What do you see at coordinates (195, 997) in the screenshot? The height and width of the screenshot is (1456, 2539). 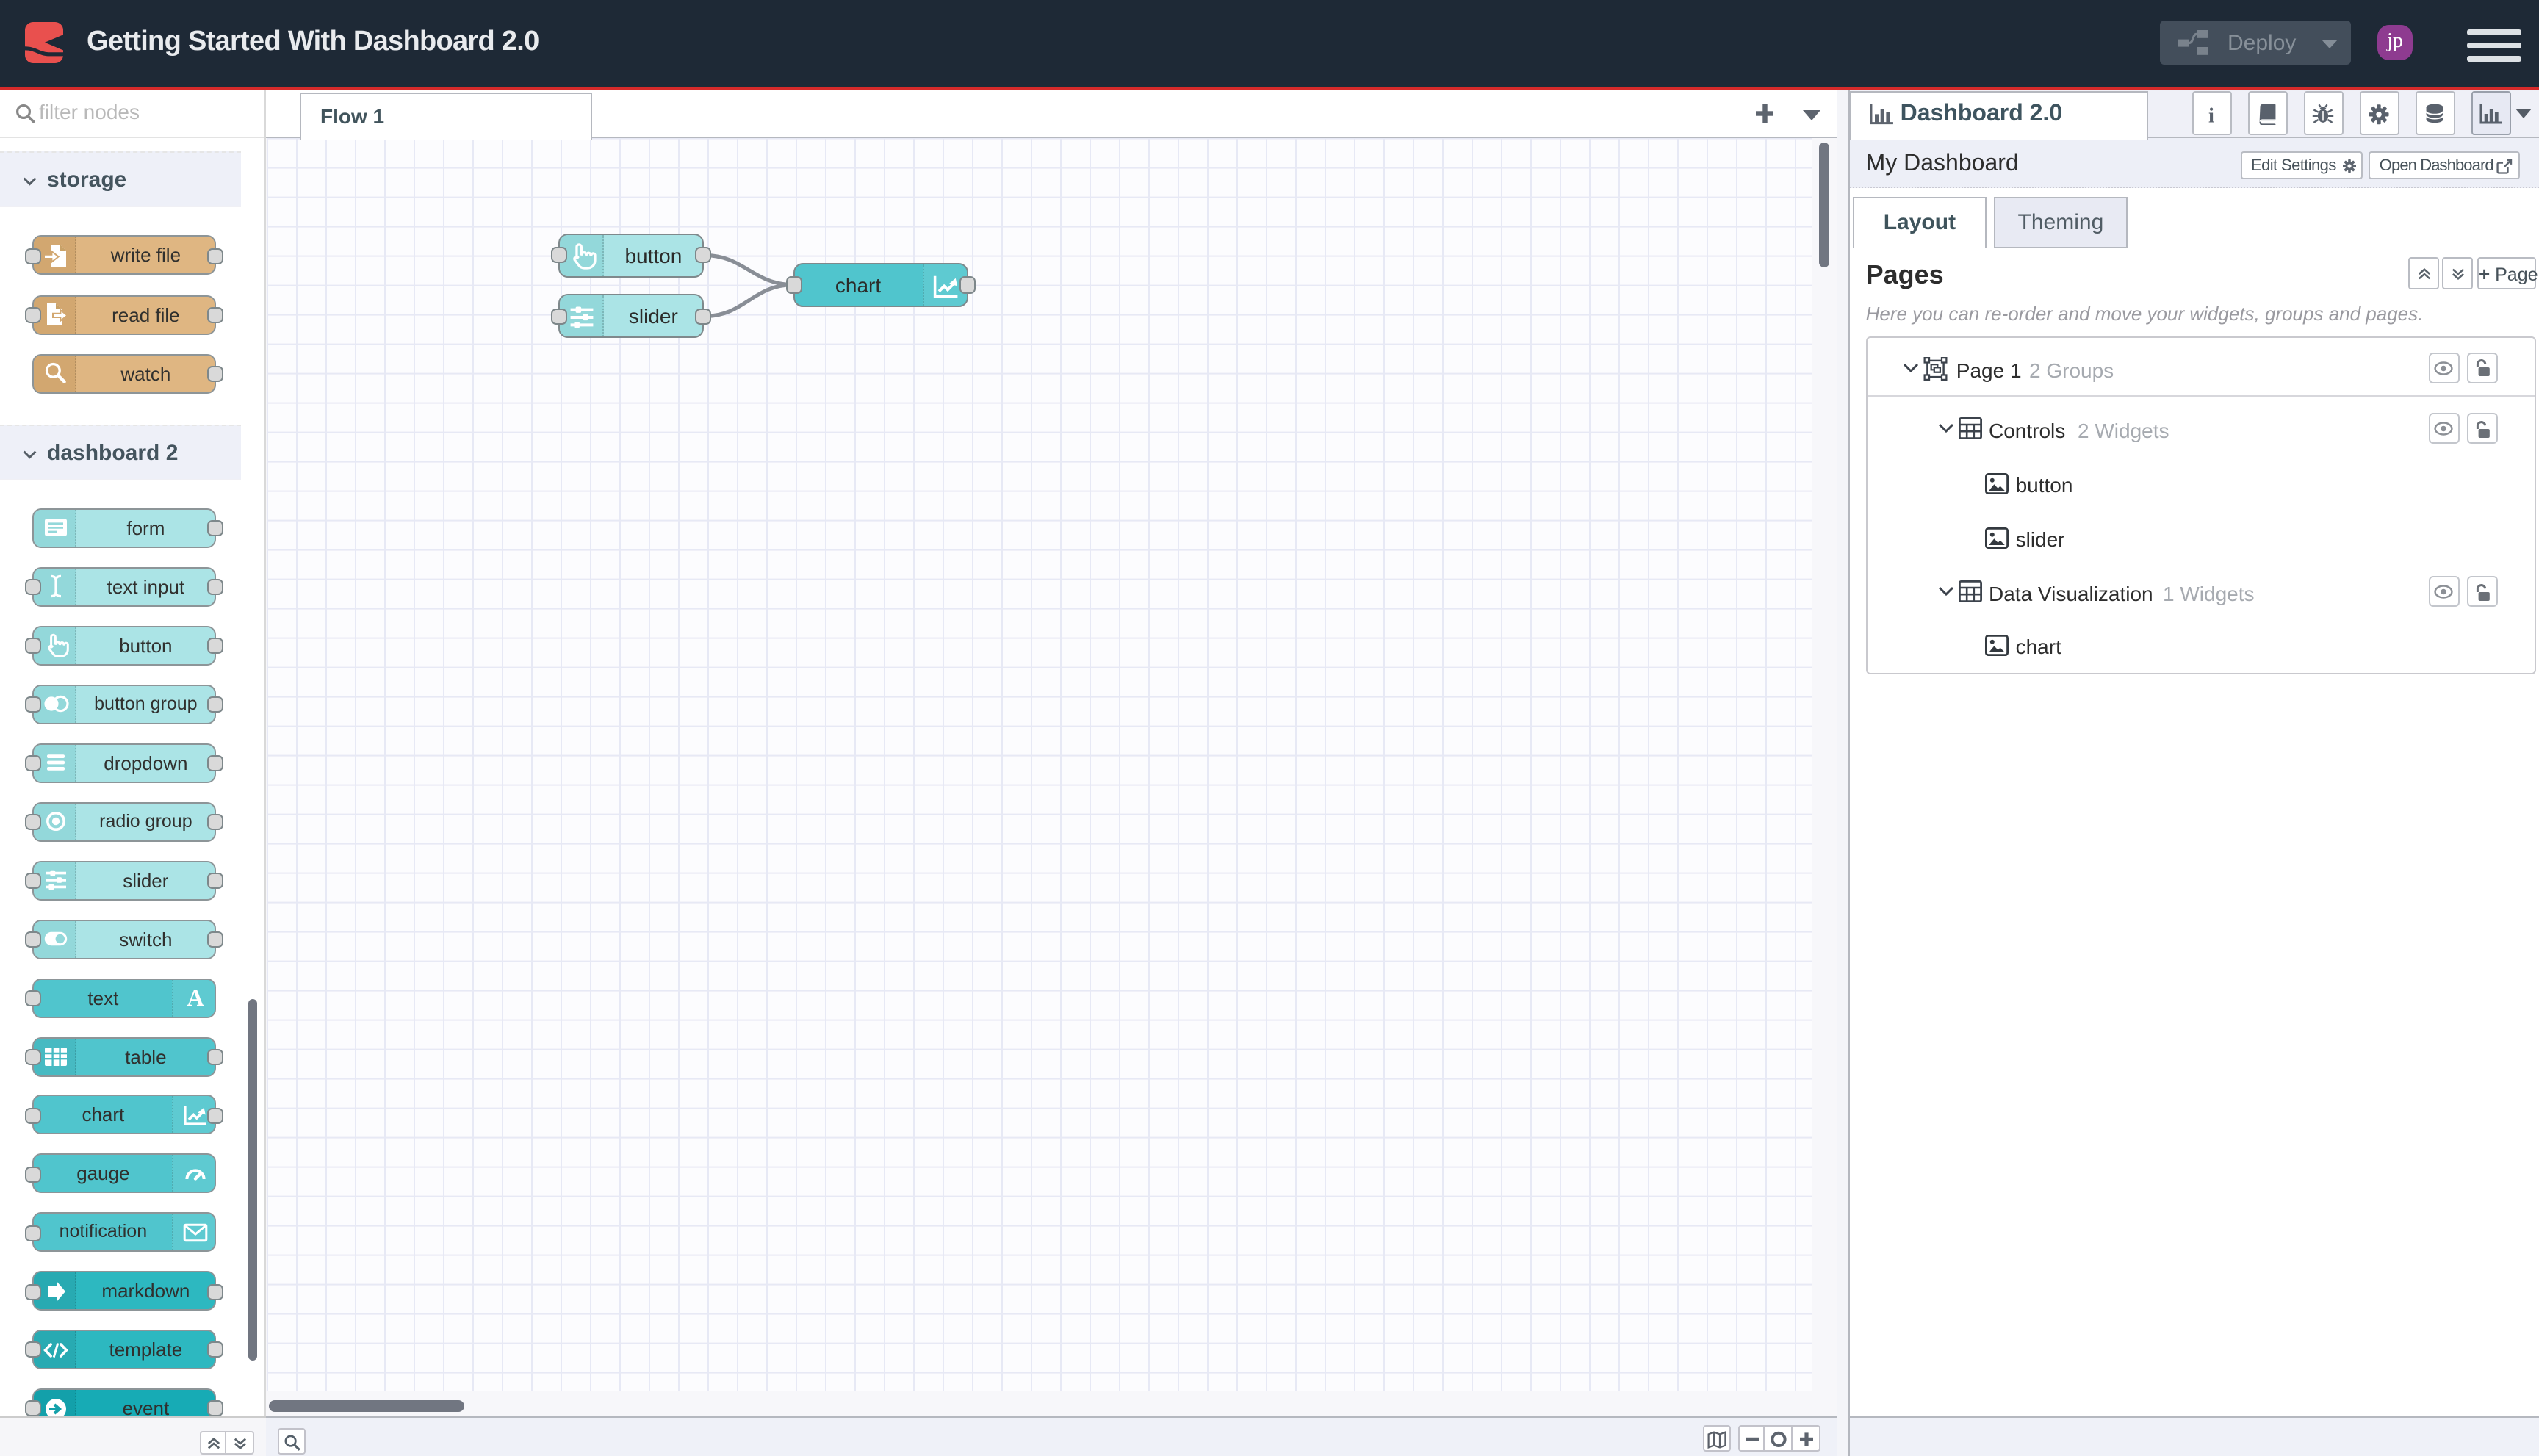 I see `svg-text: A` at bounding box center [195, 997].